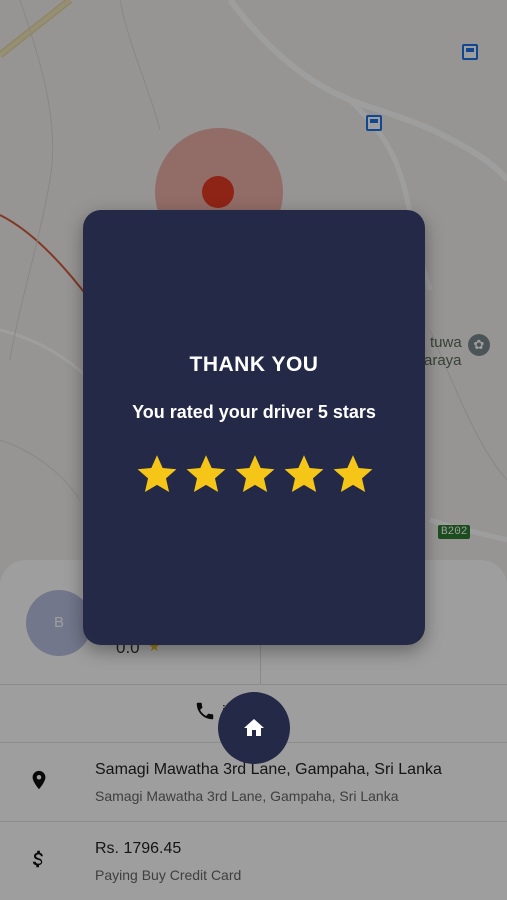 Image resolution: width=507 pixels, height=900 pixels. I want to click on rating-stars, so click(255, 474).